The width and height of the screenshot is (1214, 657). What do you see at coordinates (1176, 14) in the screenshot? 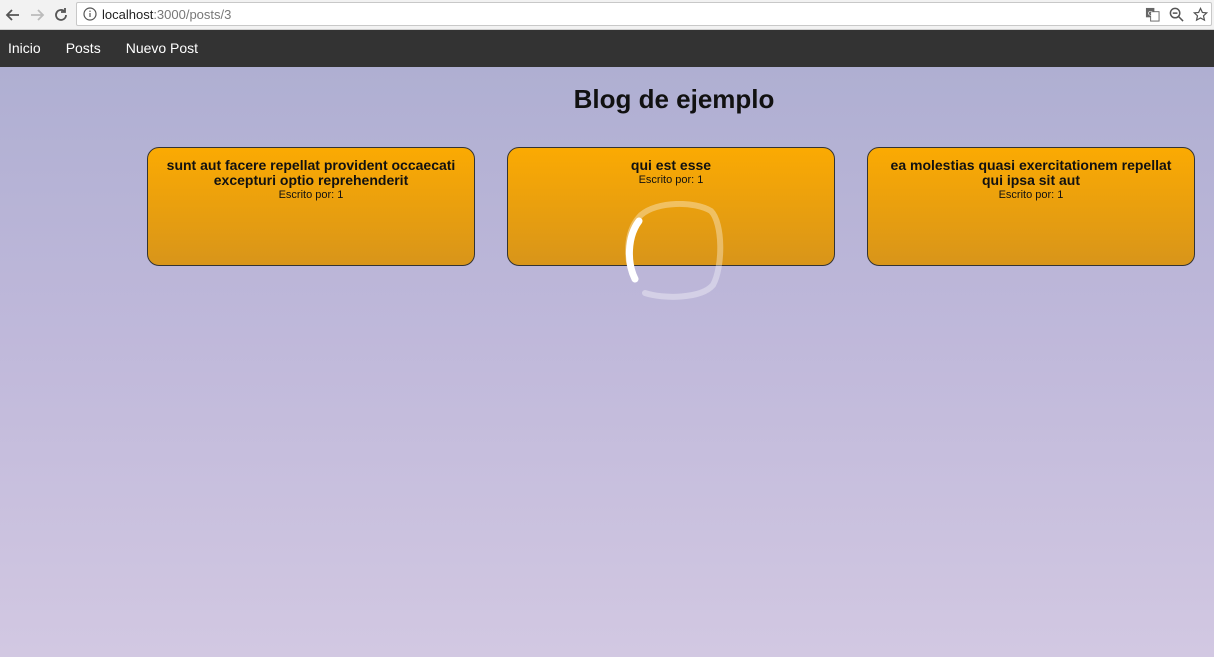
I see `zoom-out-icon` at bounding box center [1176, 14].